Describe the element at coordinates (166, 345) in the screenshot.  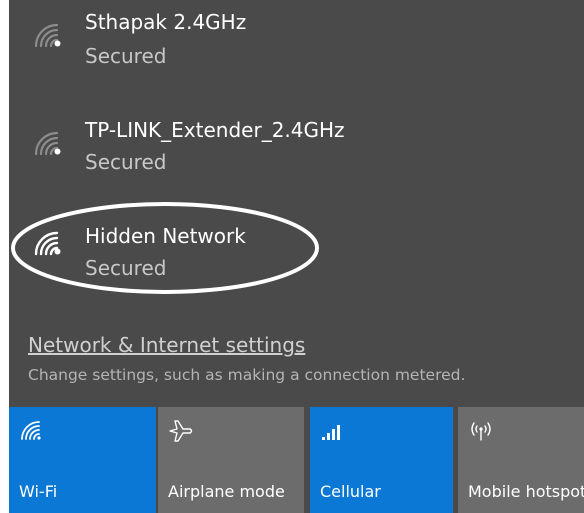
I see `network-internet-settings-link: Network & Internet settings` at that location.